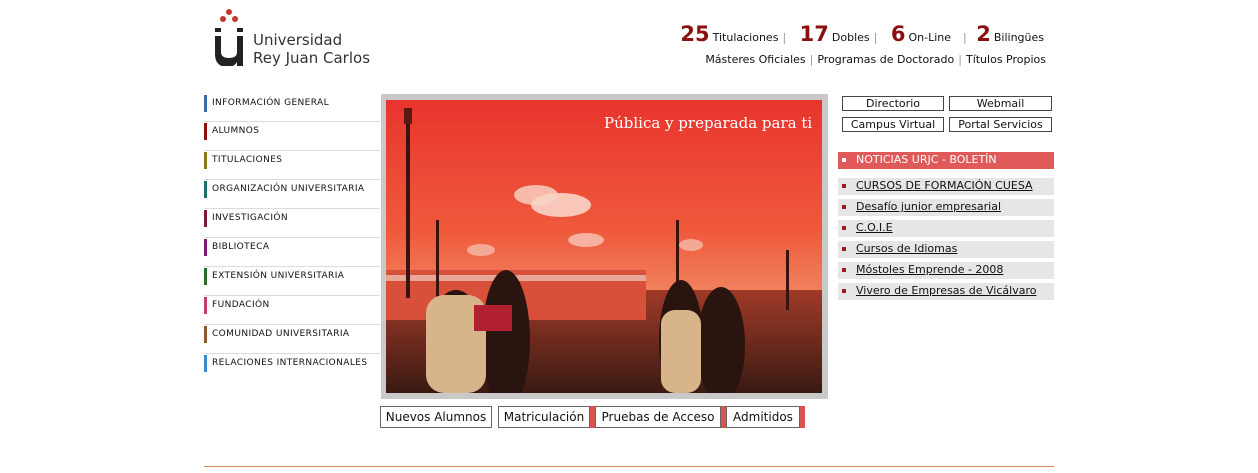  I want to click on pruebas-acceso-button: Pruebas de Acceso, so click(658, 417).